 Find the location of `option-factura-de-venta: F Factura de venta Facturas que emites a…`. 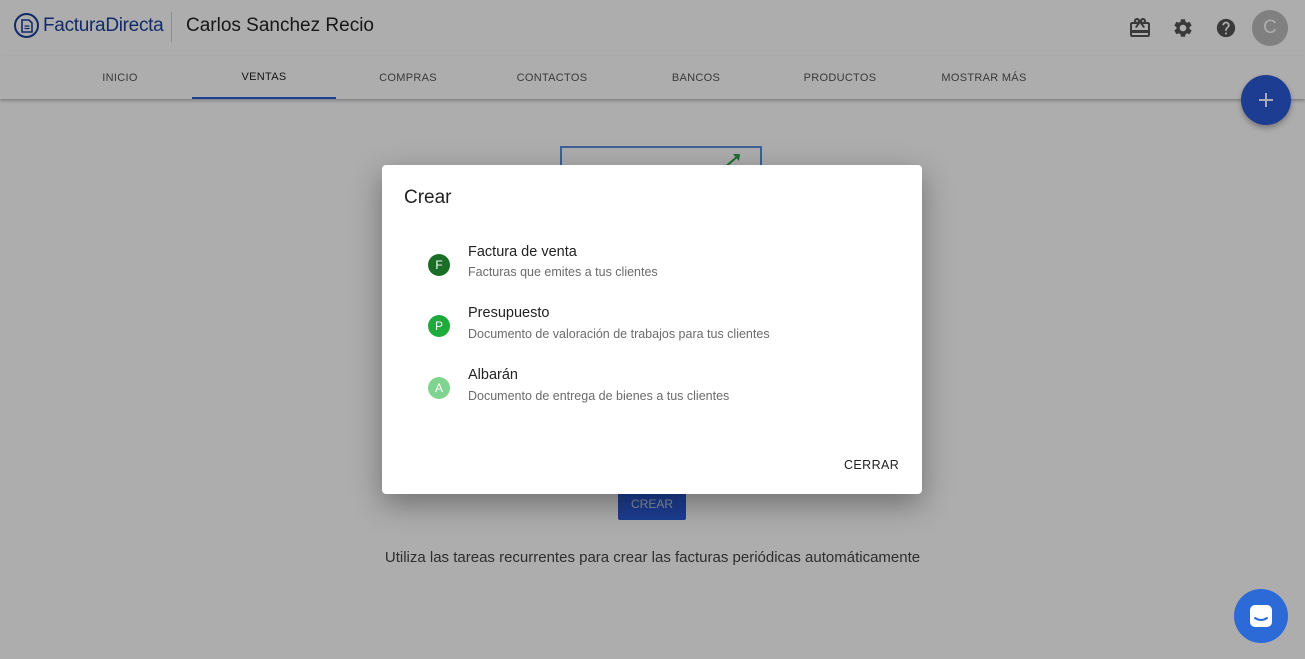

option-factura-de-venta: F Factura de venta Facturas que emites a… is located at coordinates (663, 266).